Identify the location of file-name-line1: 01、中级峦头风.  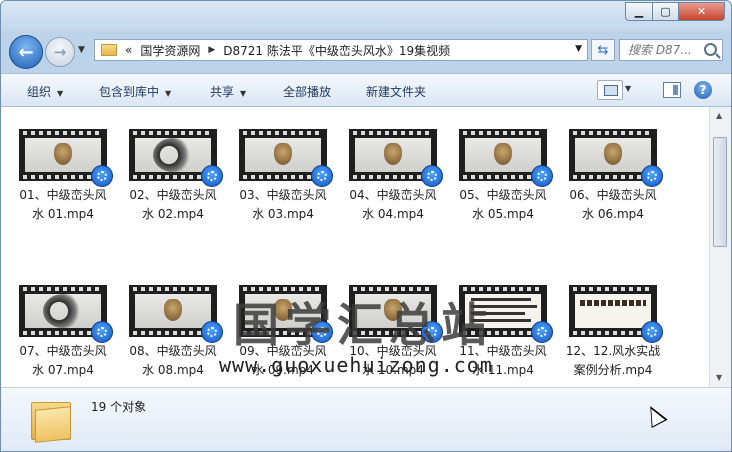
(63, 195).